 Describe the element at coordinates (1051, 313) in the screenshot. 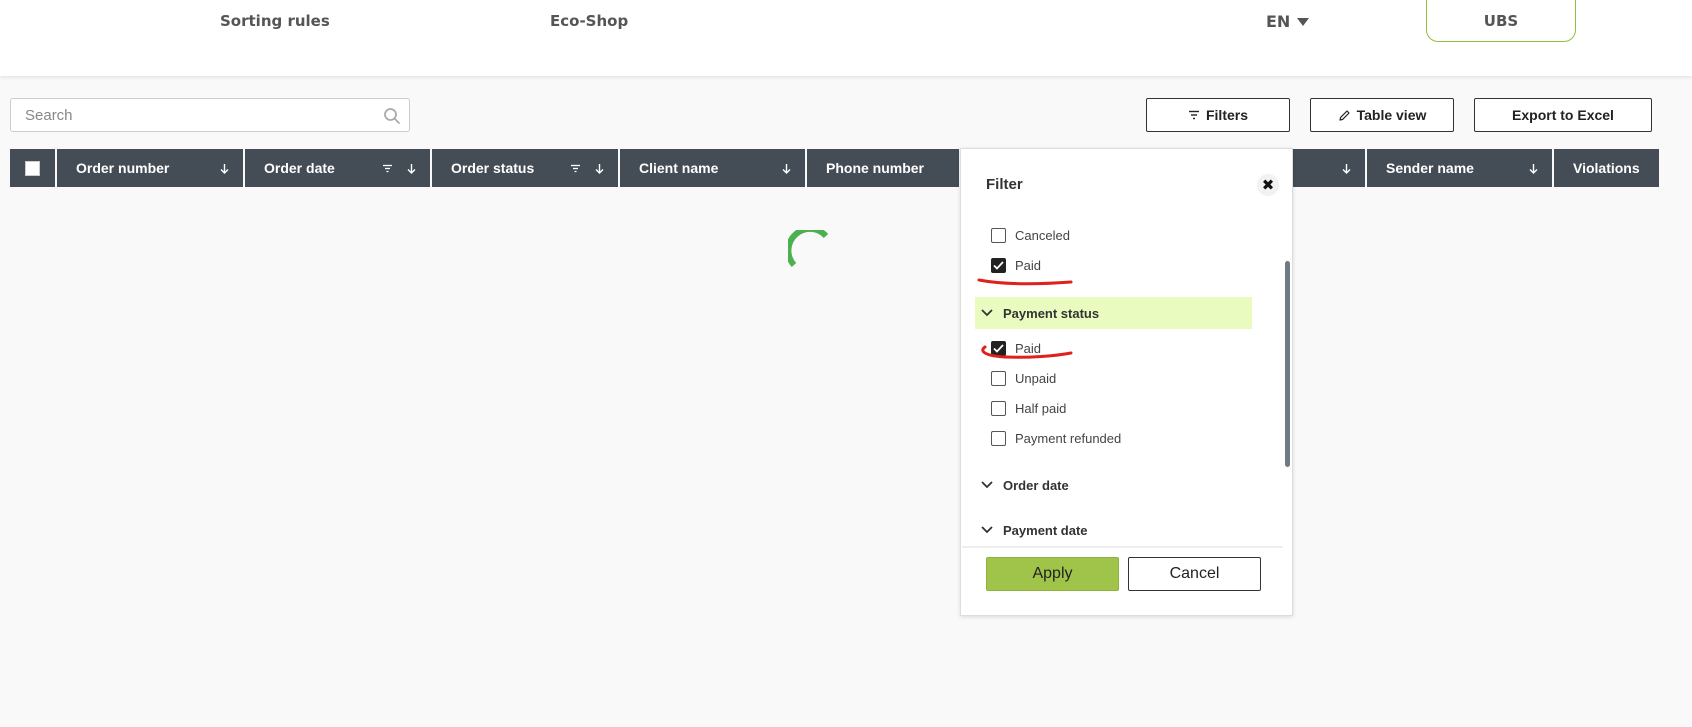

I see `section-title: Payment status` at that location.